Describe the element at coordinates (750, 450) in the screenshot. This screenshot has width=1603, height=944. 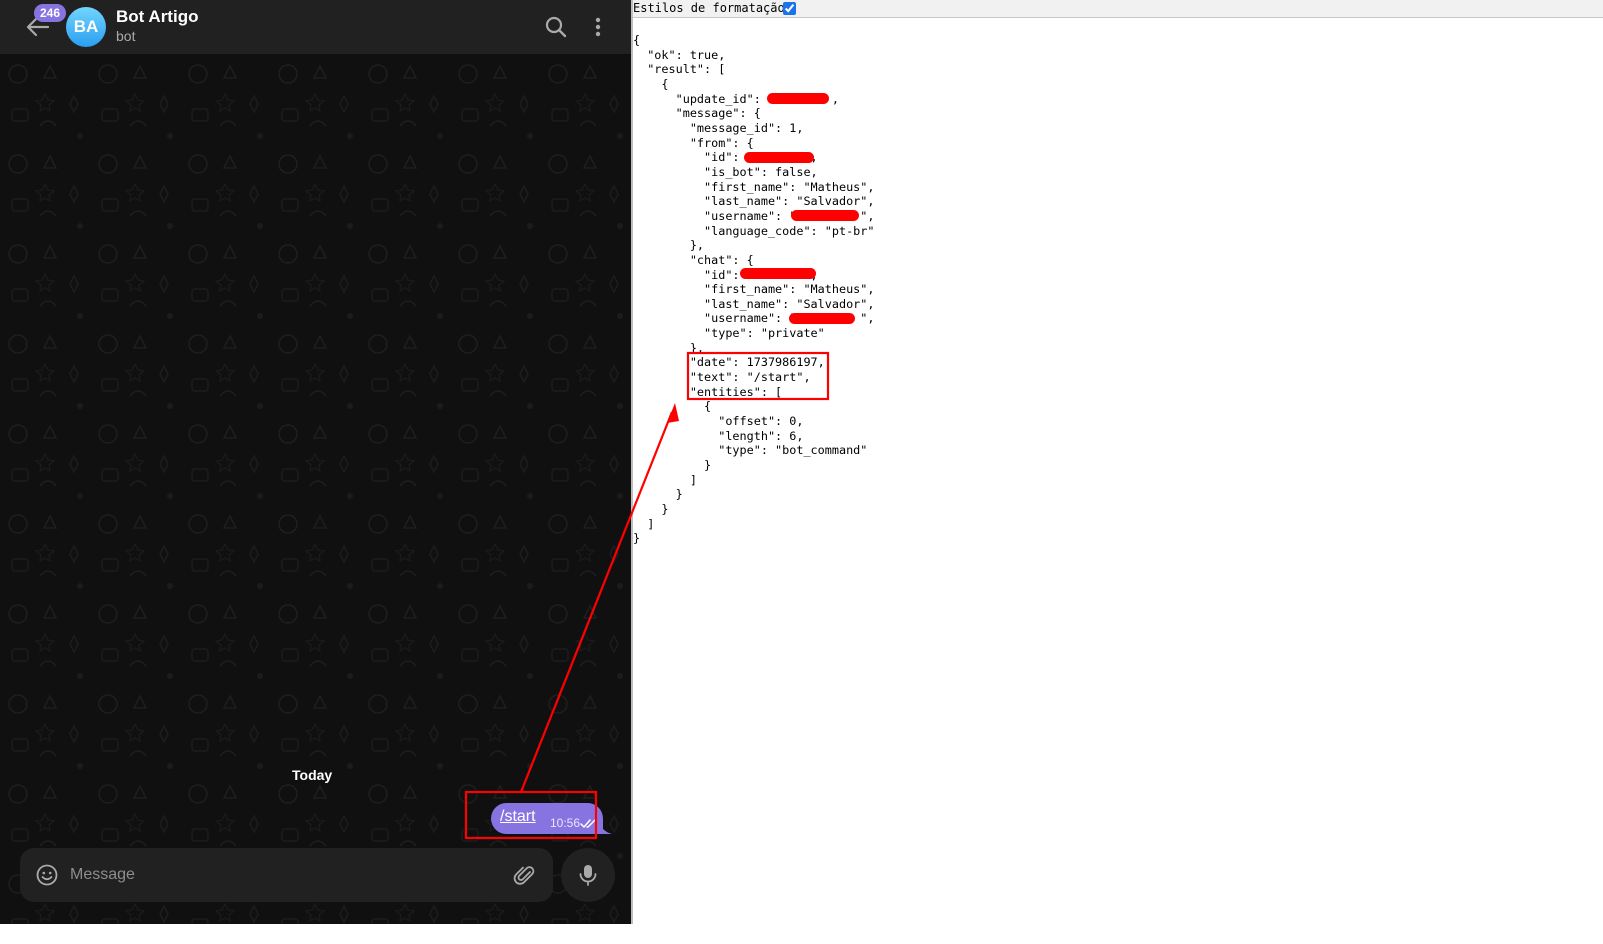
I see `json-line: "type": "bot_command"` at that location.